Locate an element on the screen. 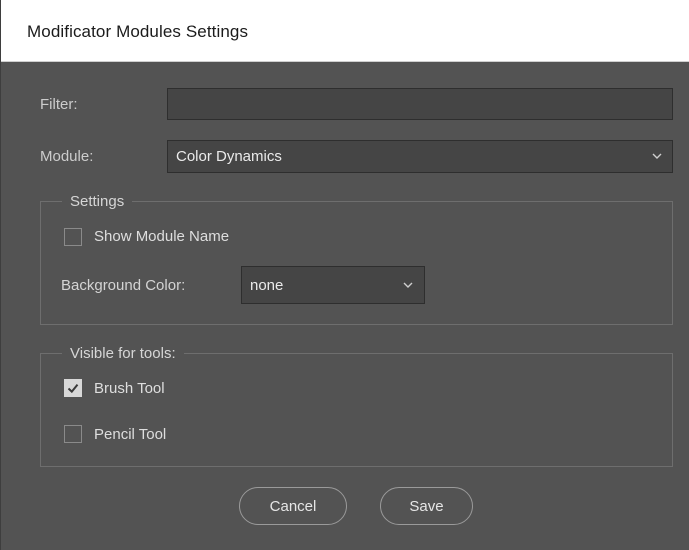  filter-input is located at coordinates (420, 104).